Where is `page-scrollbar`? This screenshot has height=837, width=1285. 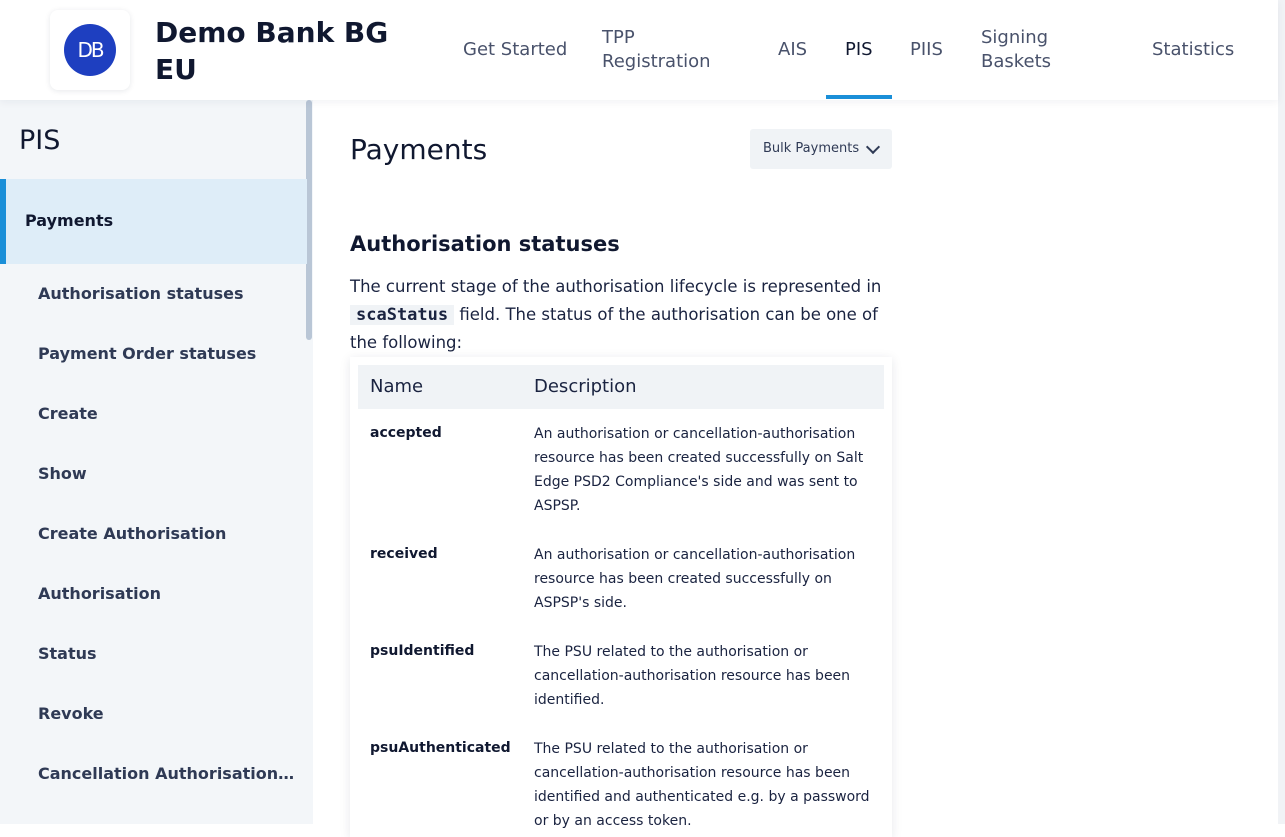
page-scrollbar is located at coordinates (1281, 412).